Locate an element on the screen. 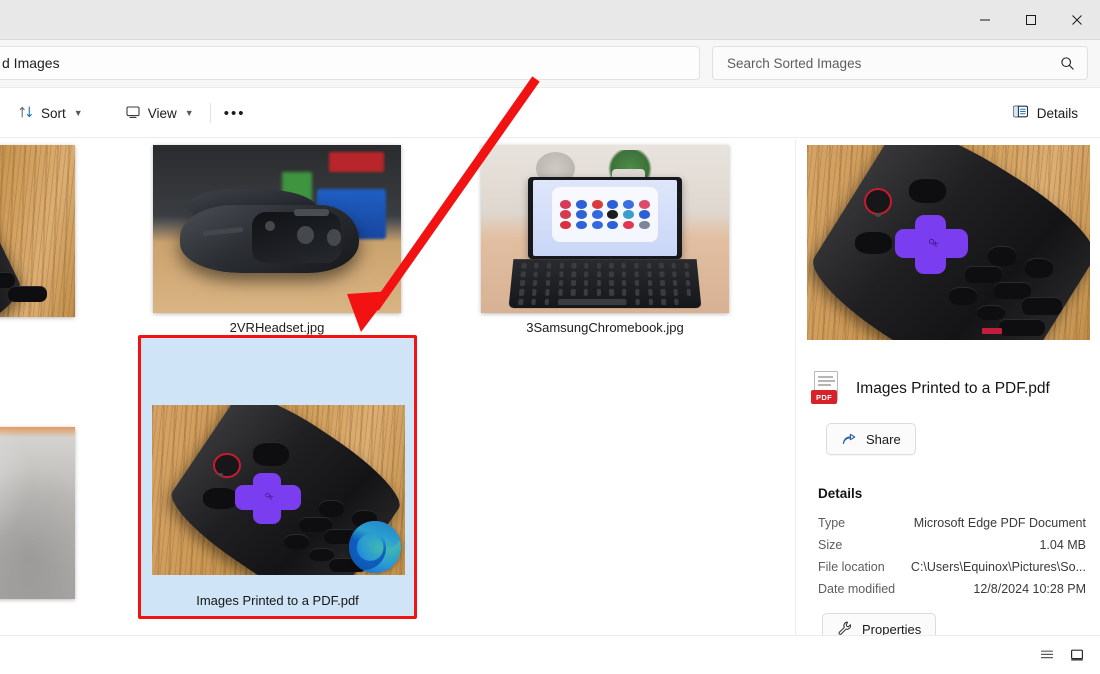 This screenshot has width=1100, height=674. preview-thumbnail: OK is located at coordinates (948, 242).